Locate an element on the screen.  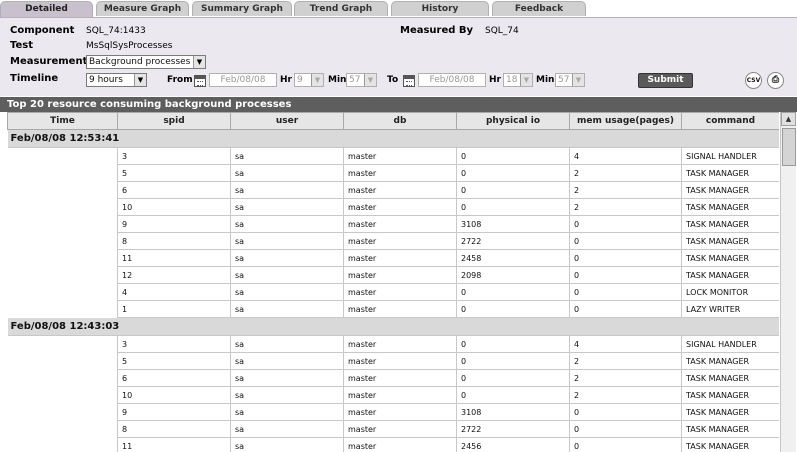
measured-by-value: SQL_74 is located at coordinates (502, 31).